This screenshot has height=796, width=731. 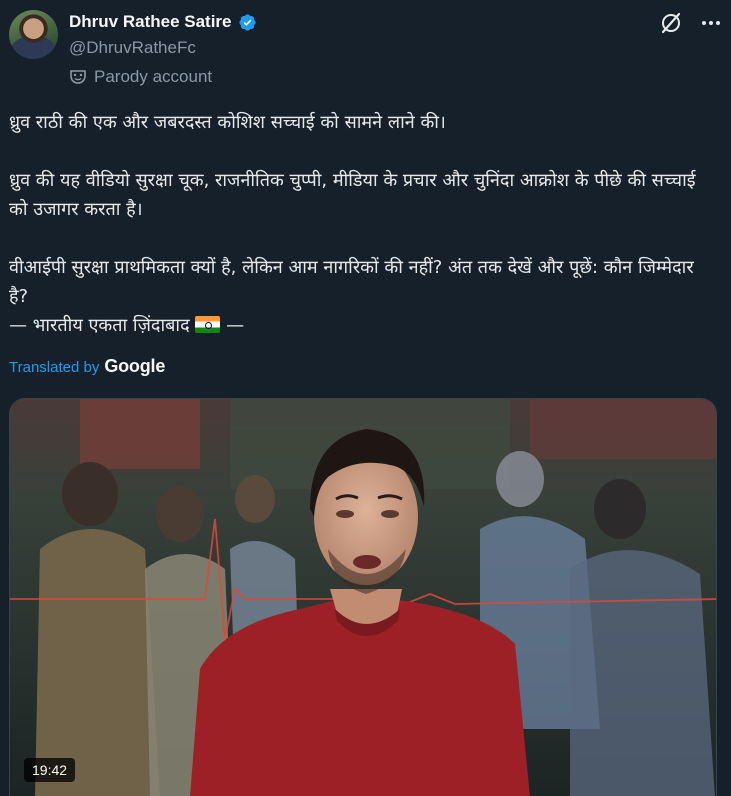 I want to click on avatar, so click(x=33, y=34).